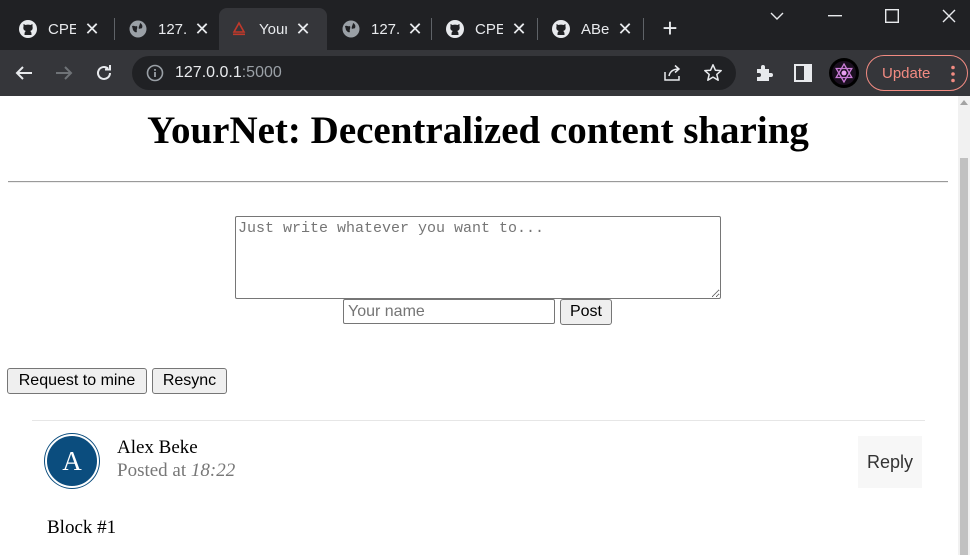  I want to click on tab-3-active: Your ✕, so click(273, 29).